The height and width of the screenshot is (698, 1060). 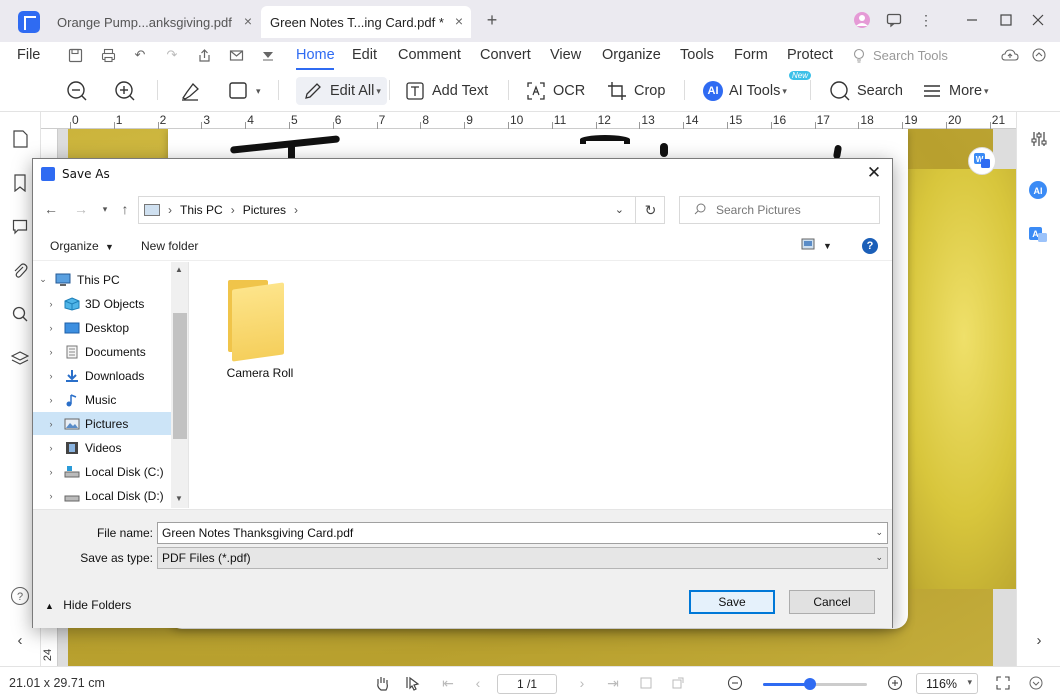 I want to click on tab-orange-pumpkin: Orange Pump...anksgiving.pdf ×, so click(x=154, y=22).